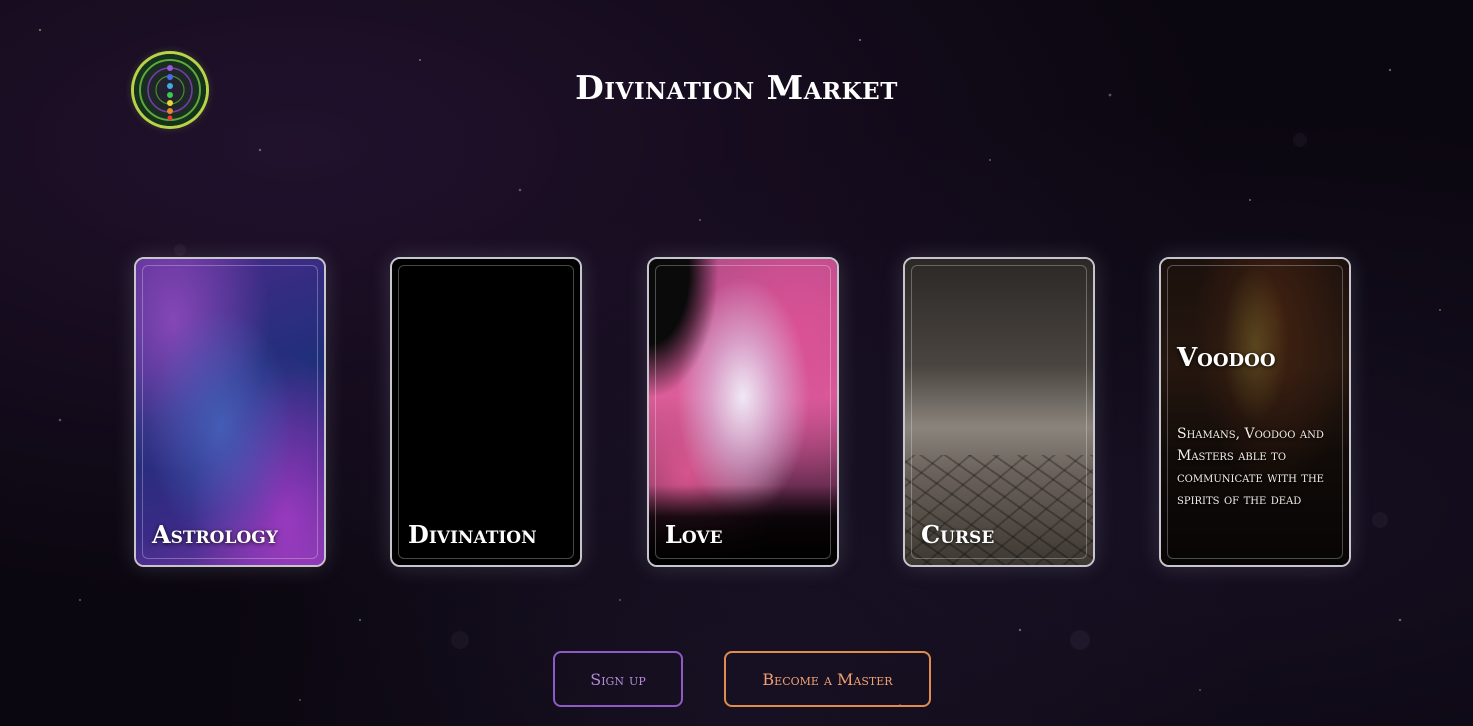  What do you see at coordinates (472, 534) in the screenshot?
I see `card-label: Divination` at bounding box center [472, 534].